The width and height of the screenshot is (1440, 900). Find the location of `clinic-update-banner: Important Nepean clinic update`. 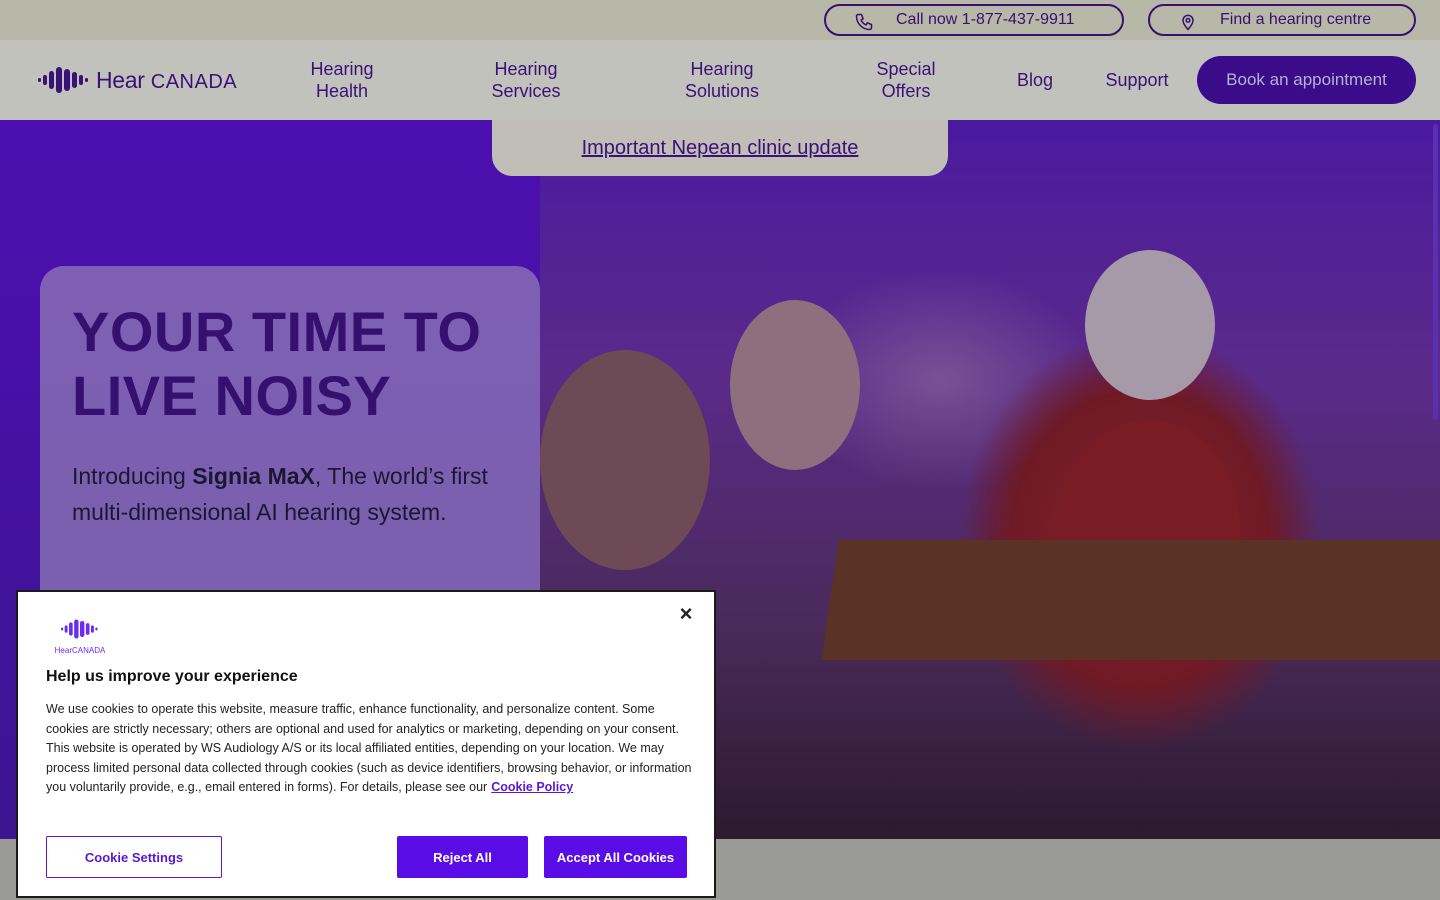

clinic-update-banner: Important Nepean clinic update is located at coordinates (720, 148).